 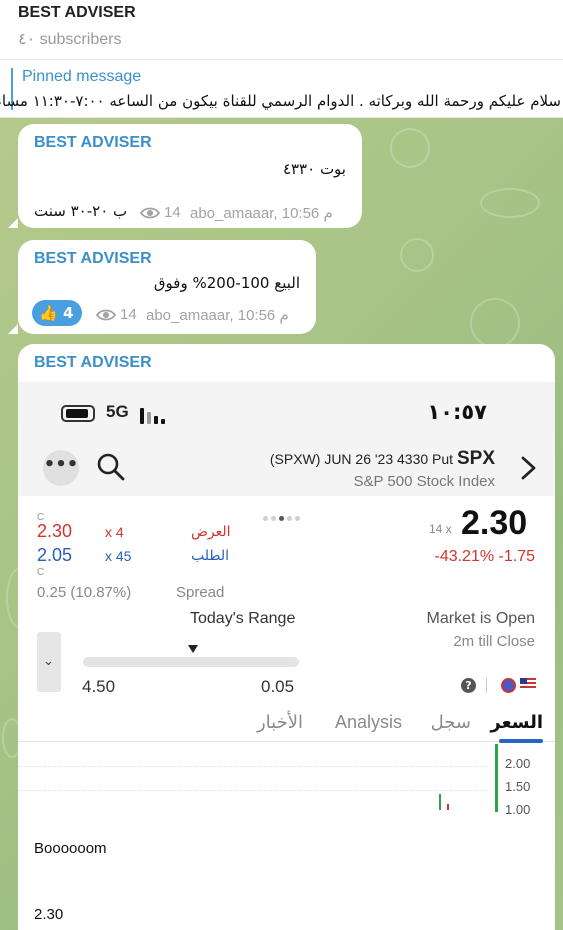 I want to click on tab-news: الأخبار, so click(x=280, y=722).